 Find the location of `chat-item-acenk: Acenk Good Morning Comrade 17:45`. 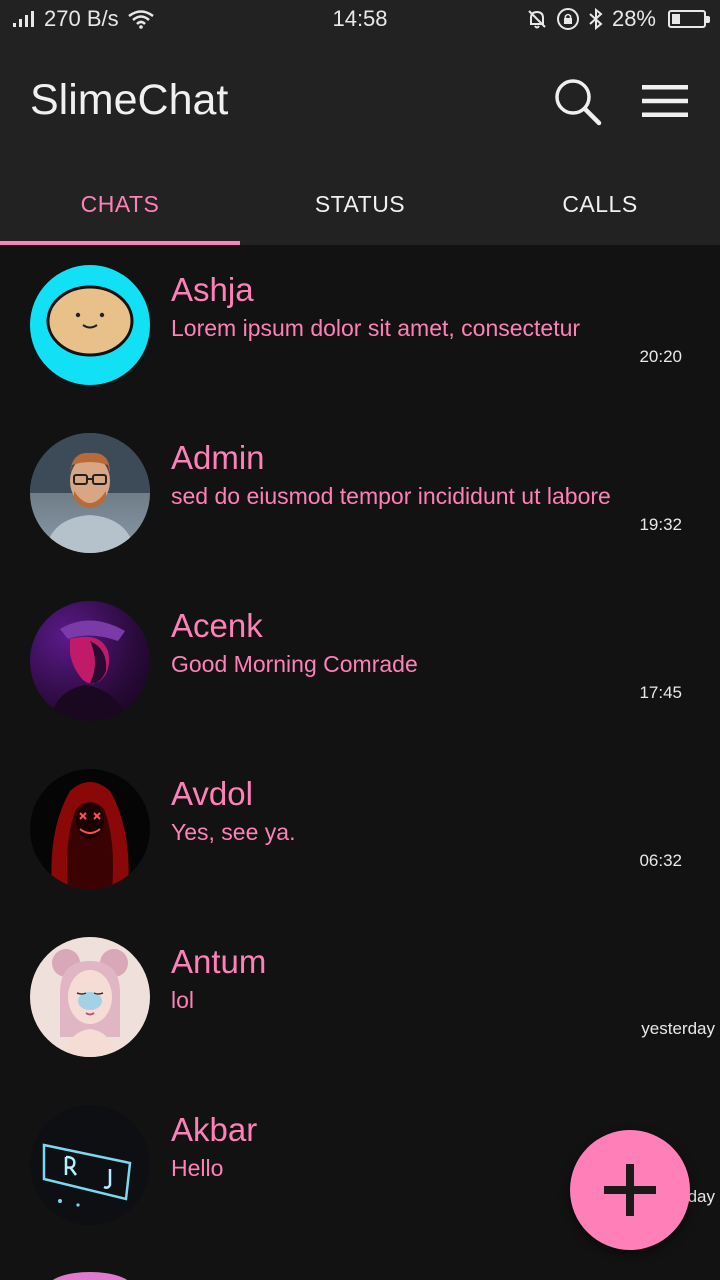

chat-item-acenk: Acenk Good Morning Comrade 17:45 is located at coordinates (360, 665).